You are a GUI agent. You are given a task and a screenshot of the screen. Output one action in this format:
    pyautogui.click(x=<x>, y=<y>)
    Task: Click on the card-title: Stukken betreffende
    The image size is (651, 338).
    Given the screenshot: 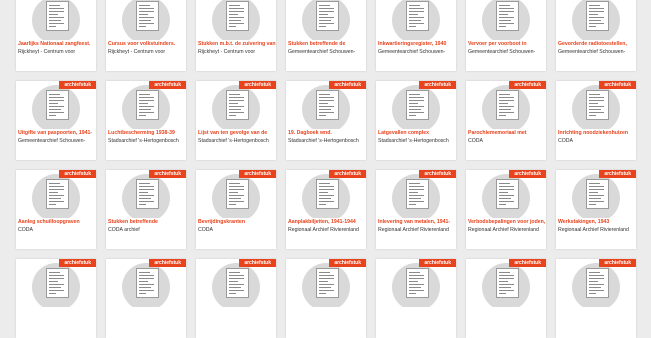 What is the action you would take?
    pyautogui.click(x=147, y=222)
    